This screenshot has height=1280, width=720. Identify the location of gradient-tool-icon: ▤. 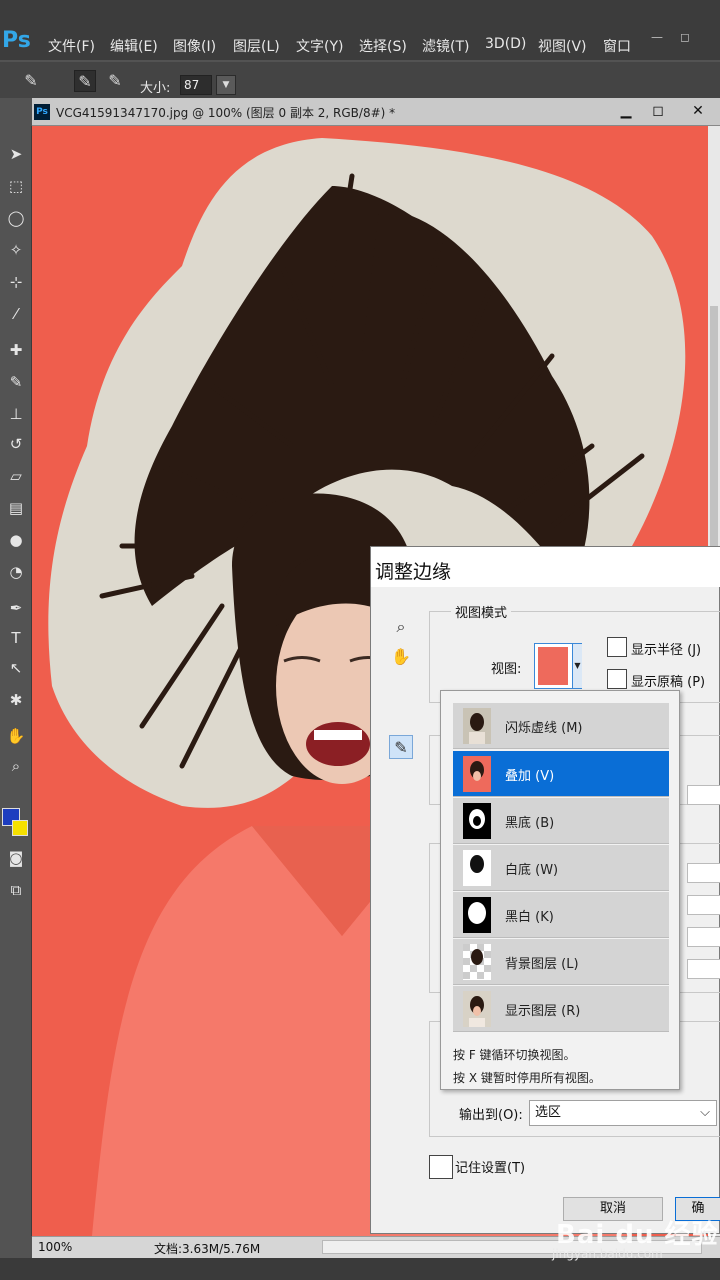
(16, 508).